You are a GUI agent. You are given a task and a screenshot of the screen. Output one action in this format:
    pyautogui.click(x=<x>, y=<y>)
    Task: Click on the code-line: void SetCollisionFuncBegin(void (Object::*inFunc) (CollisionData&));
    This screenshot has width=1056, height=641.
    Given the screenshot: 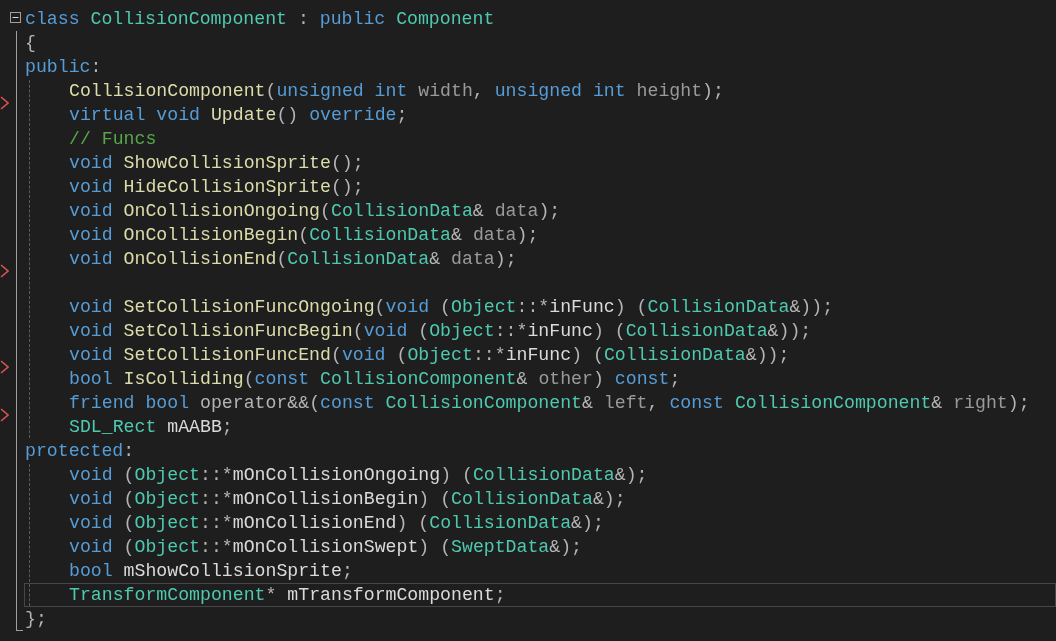 What is the action you would take?
    pyautogui.click(x=540, y=331)
    